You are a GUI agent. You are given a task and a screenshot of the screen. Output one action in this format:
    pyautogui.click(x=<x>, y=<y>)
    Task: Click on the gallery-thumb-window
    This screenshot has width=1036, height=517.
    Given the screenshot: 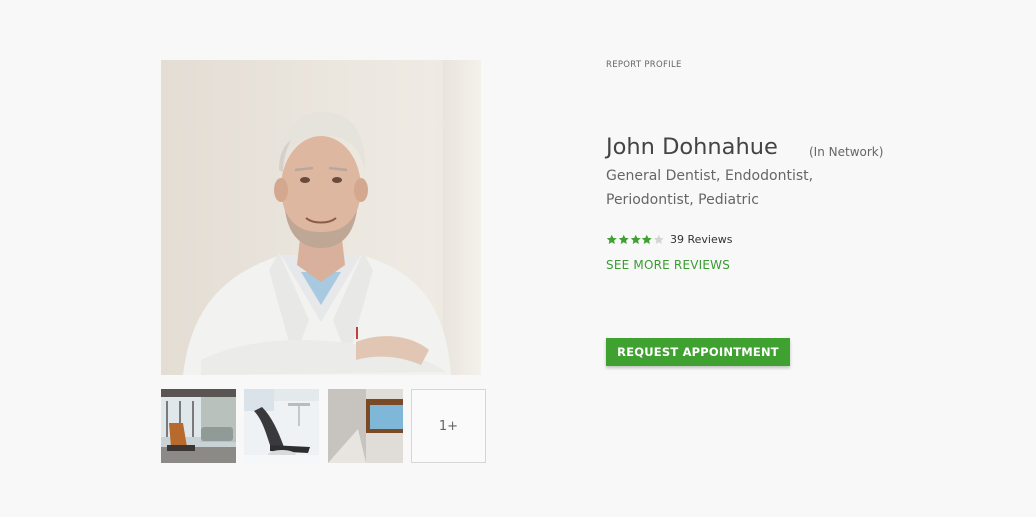 What is the action you would take?
    pyautogui.click(x=365, y=426)
    